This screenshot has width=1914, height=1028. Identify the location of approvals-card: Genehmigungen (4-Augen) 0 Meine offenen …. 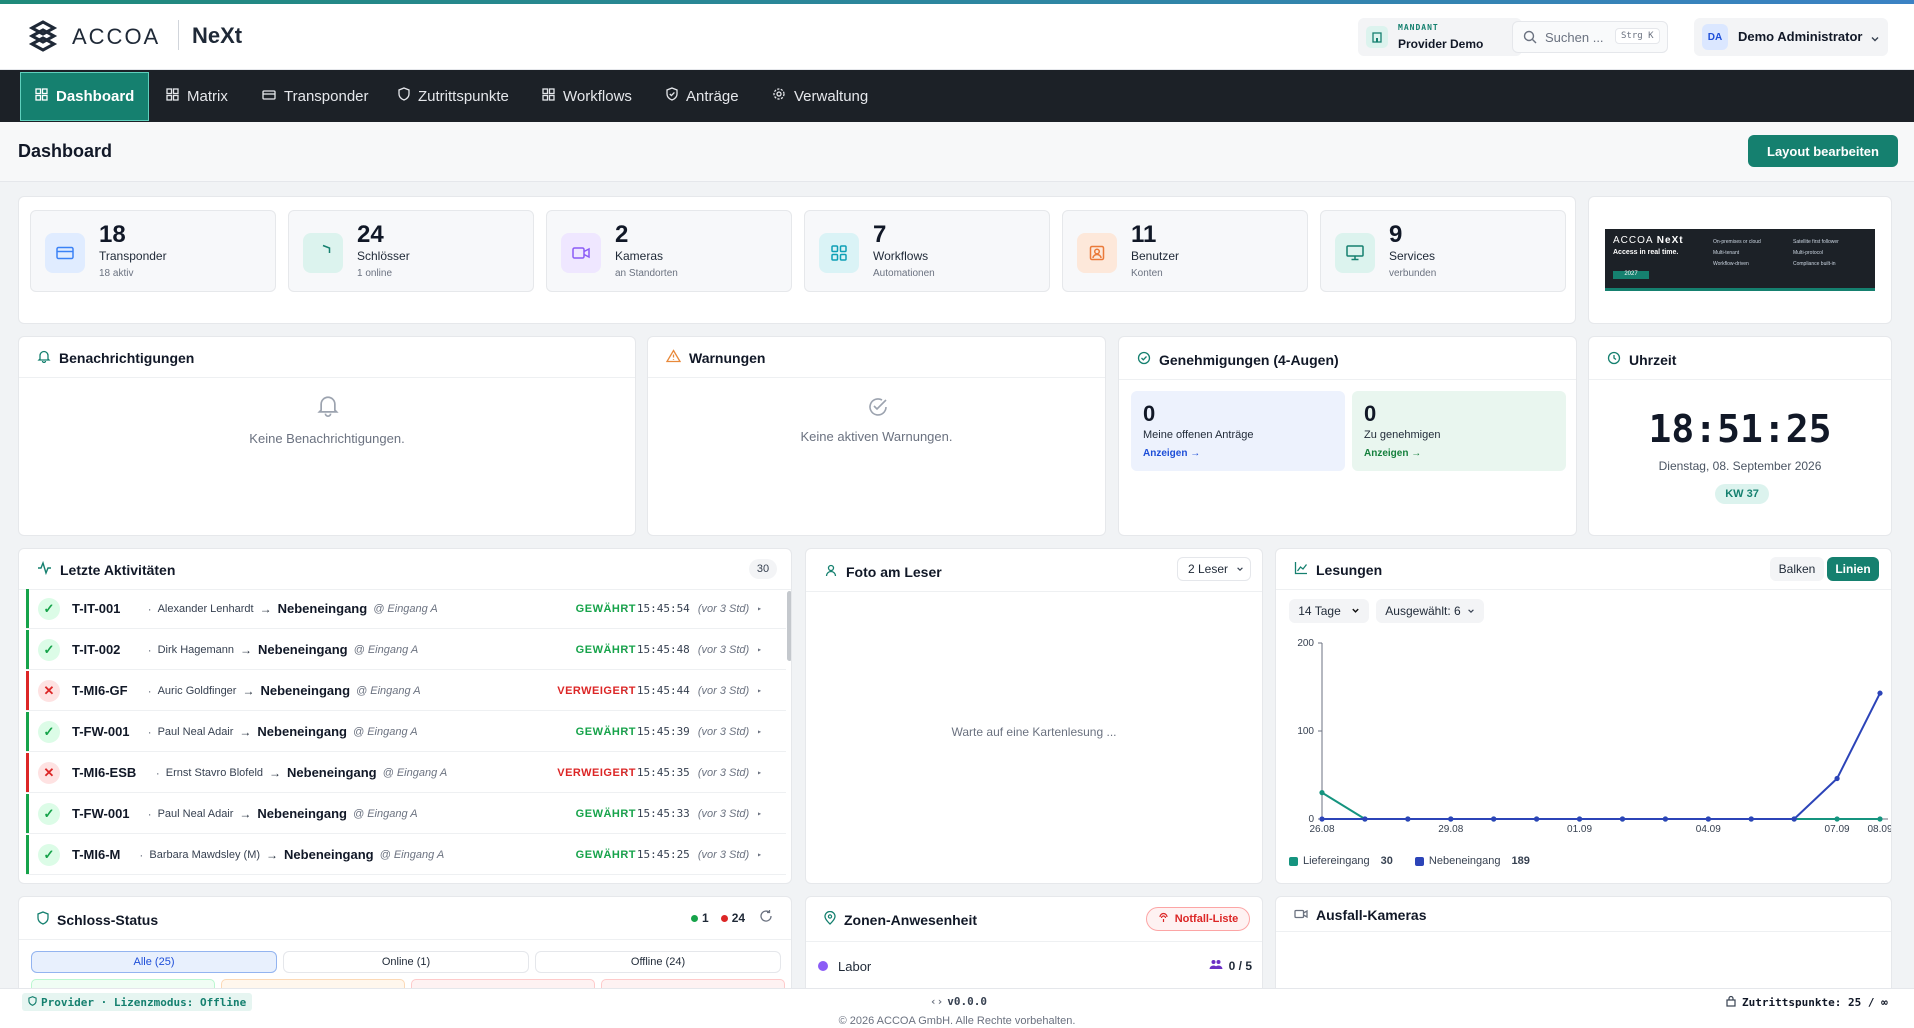
(1347, 436).